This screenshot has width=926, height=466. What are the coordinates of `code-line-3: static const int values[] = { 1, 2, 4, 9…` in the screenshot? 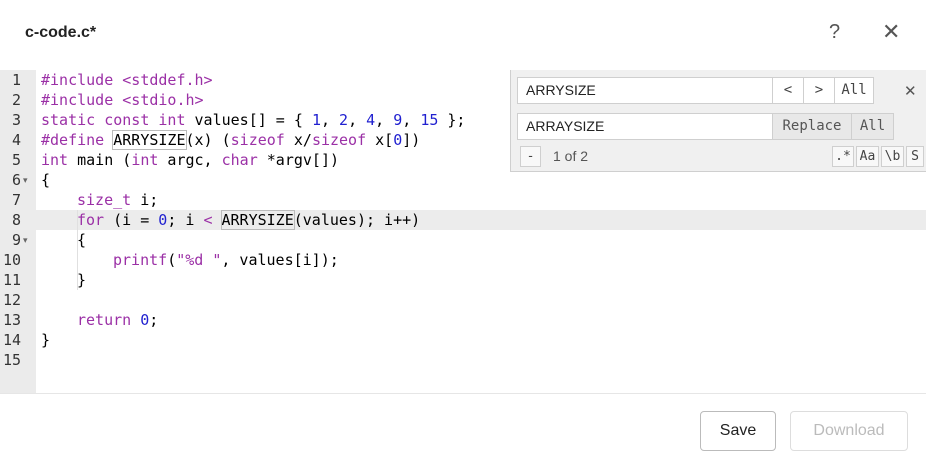 It's located at (253, 120).